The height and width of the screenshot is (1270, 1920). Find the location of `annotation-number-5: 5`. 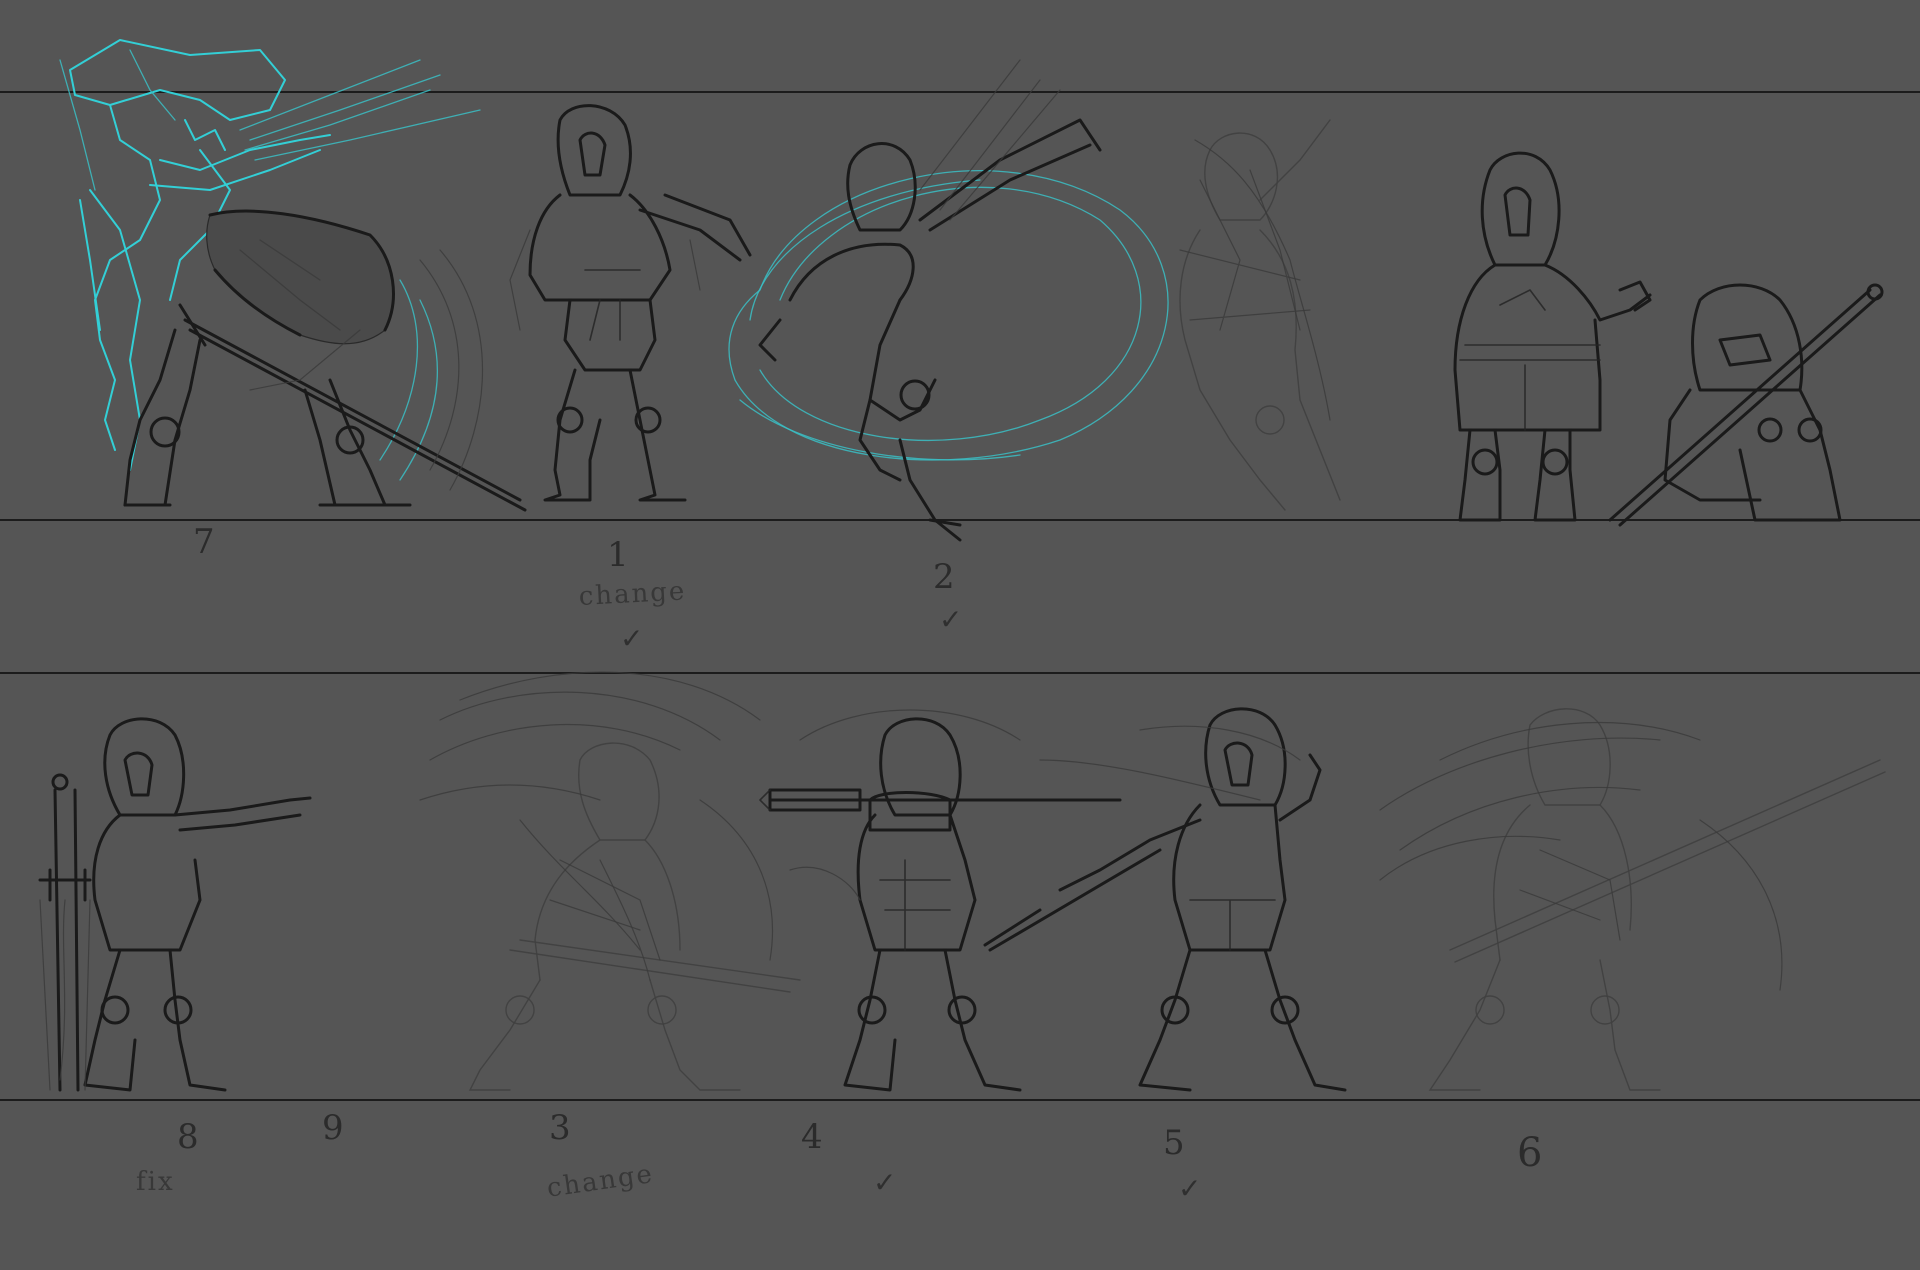

annotation-number-5: 5 is located at coordinates (1174, 1143).